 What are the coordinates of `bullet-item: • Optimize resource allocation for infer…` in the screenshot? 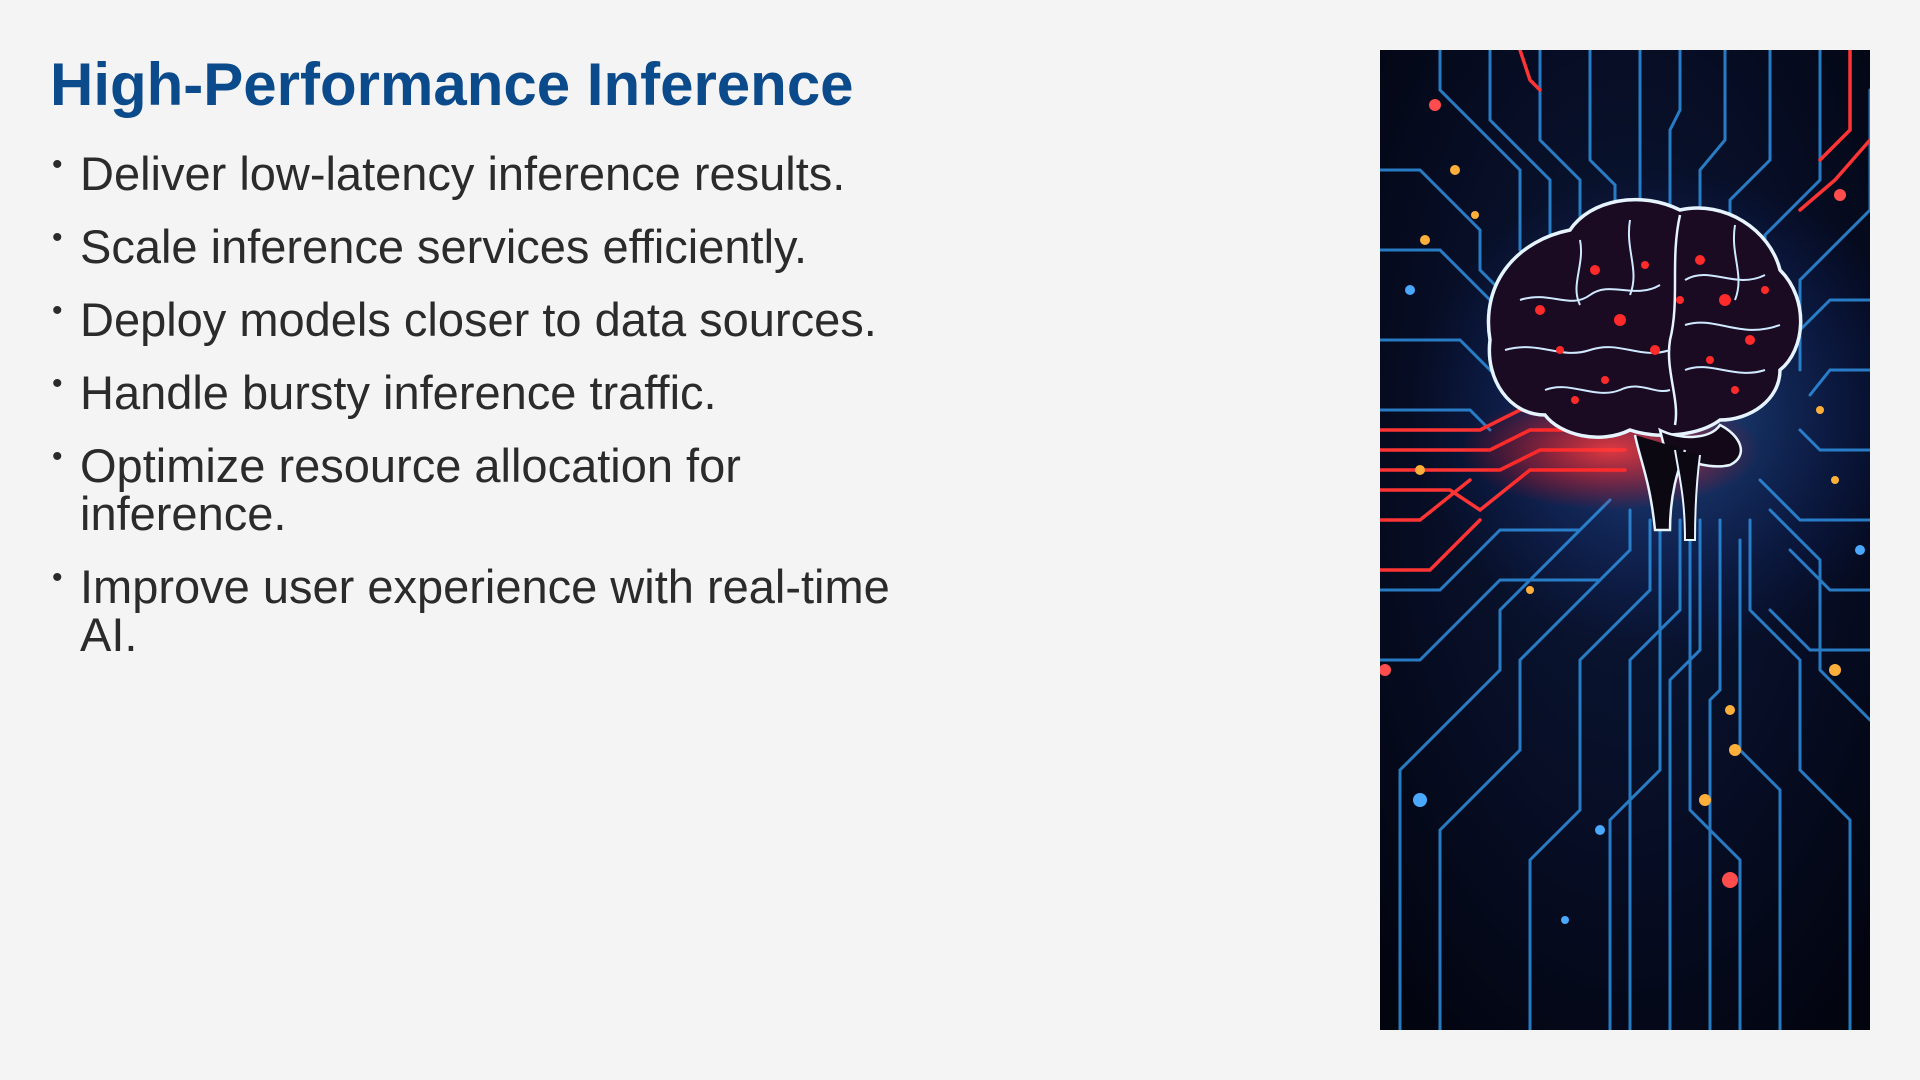 It's located at (495, 490).